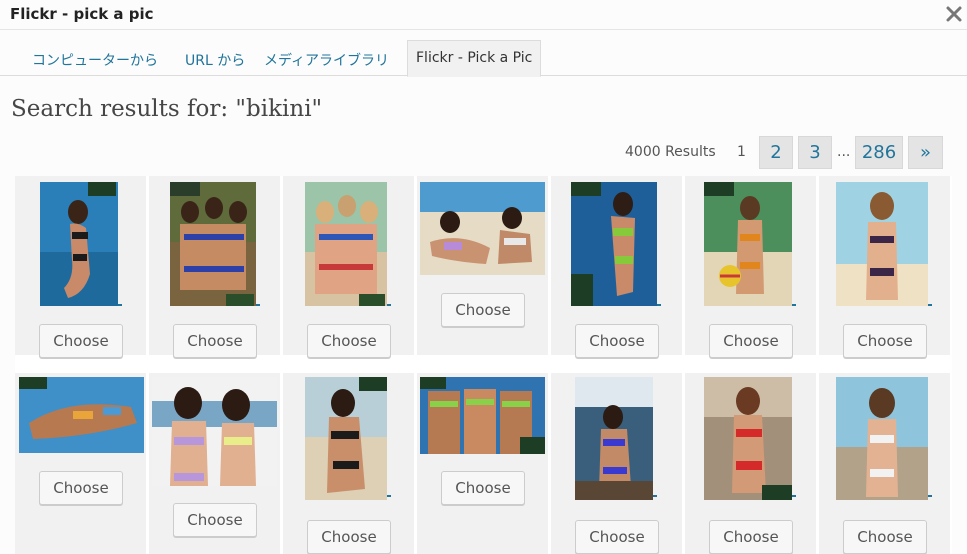  What do you see at coordinates (483, 15) in the screenshot?
I see `dialog-titlebar: Flickr - pick a pic` at bounding box center [483, 15].